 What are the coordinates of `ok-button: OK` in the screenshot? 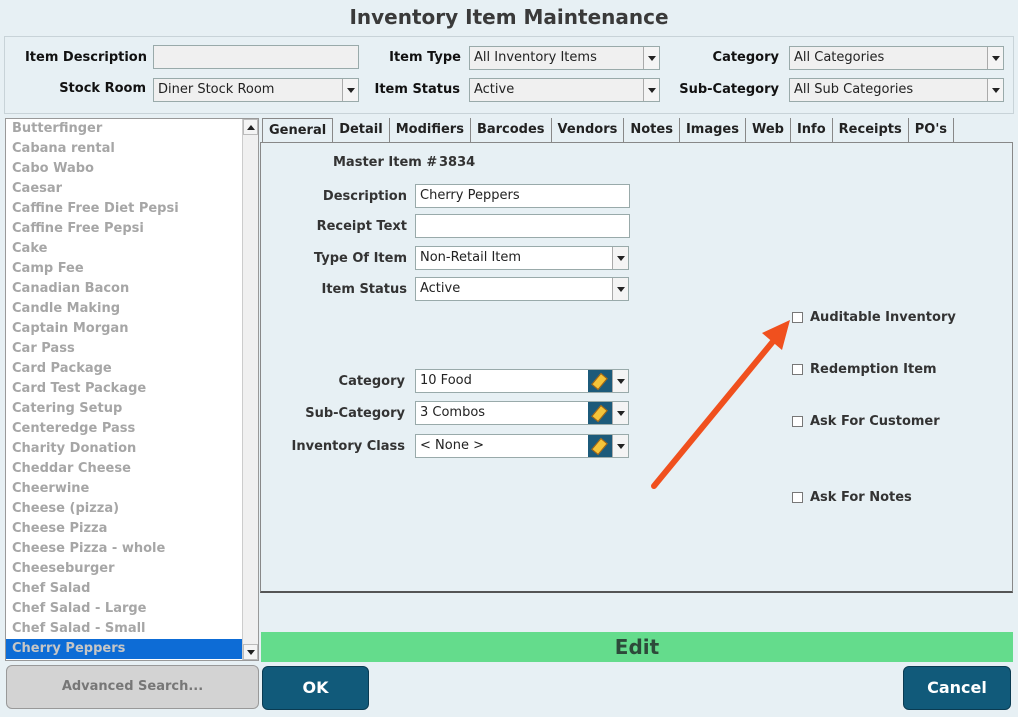 It's located at (315, 688).